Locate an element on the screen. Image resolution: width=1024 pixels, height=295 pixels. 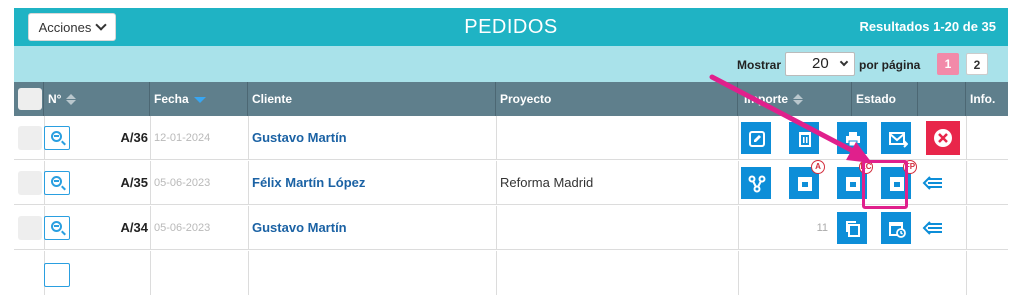
table-row: A/36 12-01-2024 Gustavo Martín is located at coordinates (511, 138).